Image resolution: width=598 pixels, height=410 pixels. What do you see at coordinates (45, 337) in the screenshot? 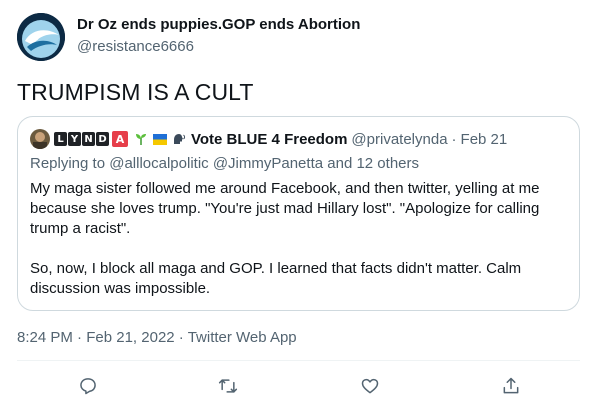
I see `tweet-time: 8:24 PM` at bounding box center [45, 337].